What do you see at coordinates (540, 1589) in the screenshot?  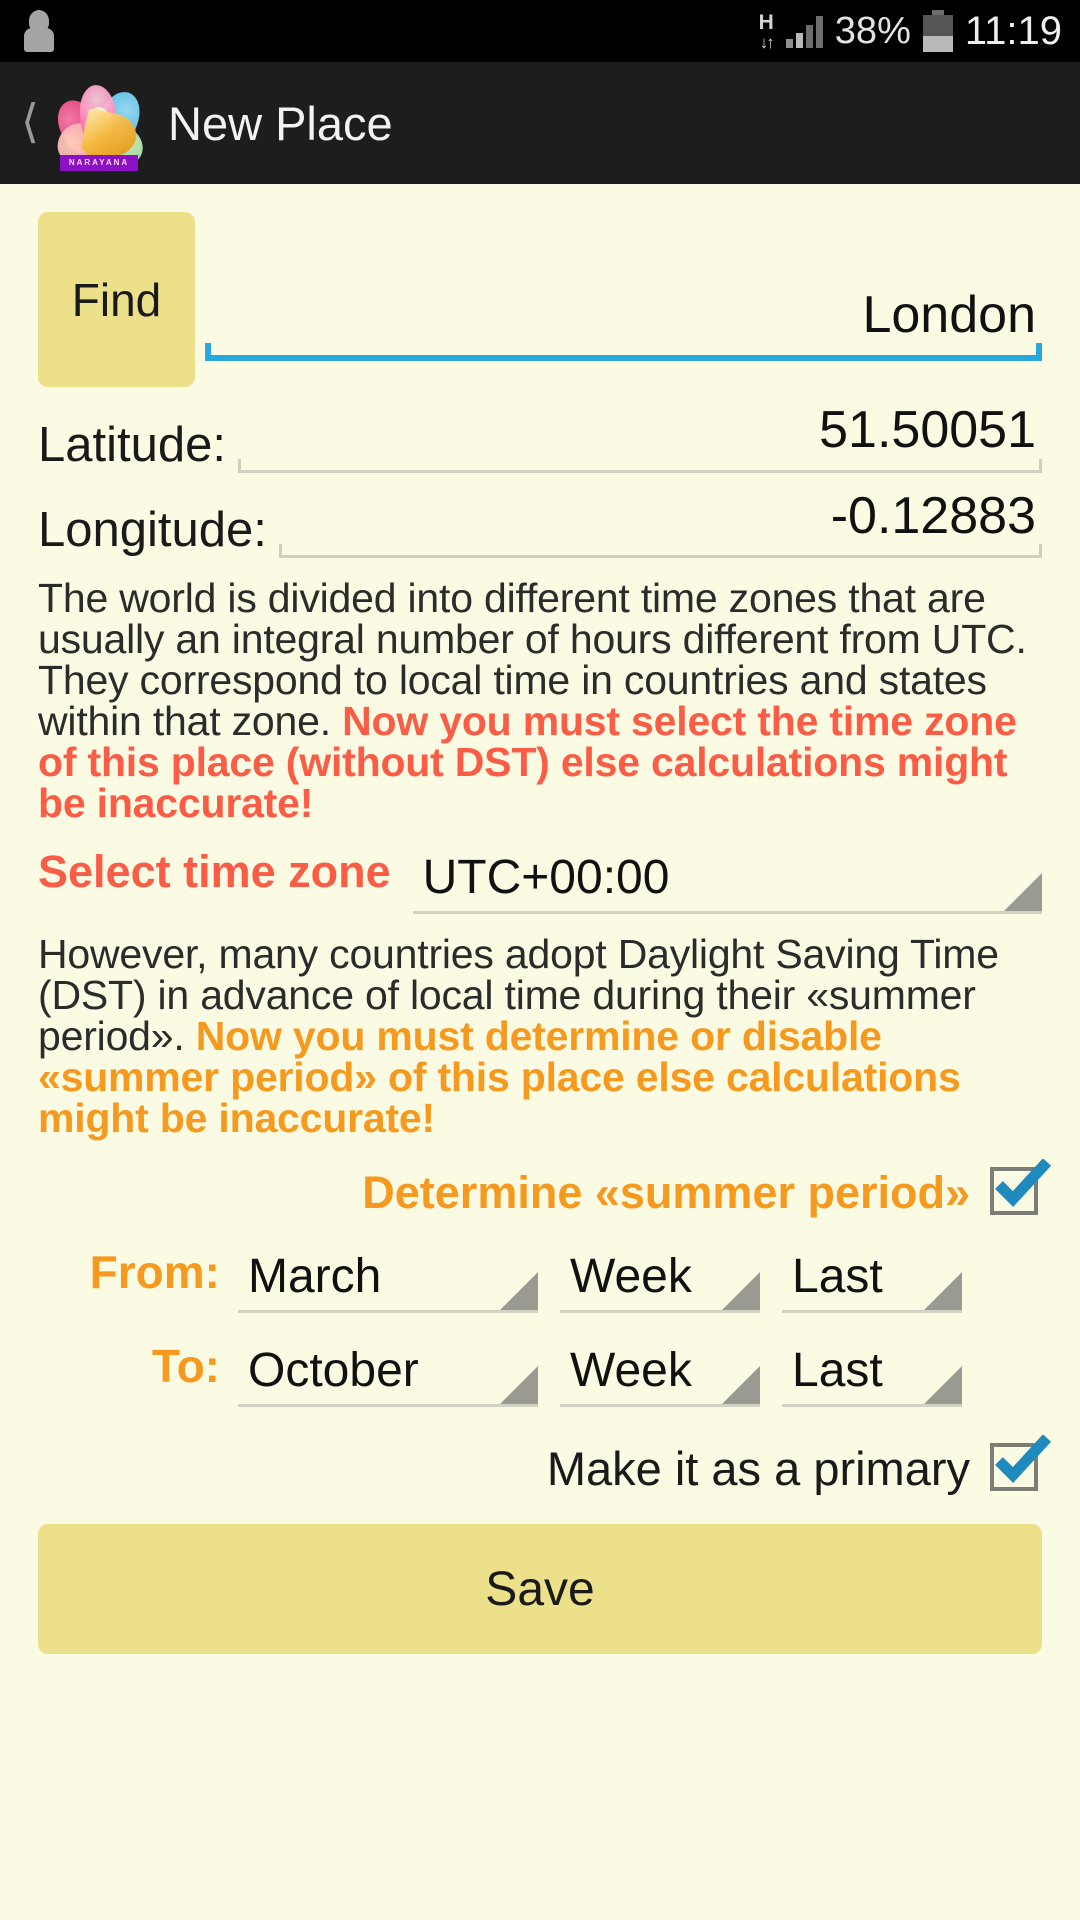 I see `save-button: Save` at bounding box center [540, 1589].